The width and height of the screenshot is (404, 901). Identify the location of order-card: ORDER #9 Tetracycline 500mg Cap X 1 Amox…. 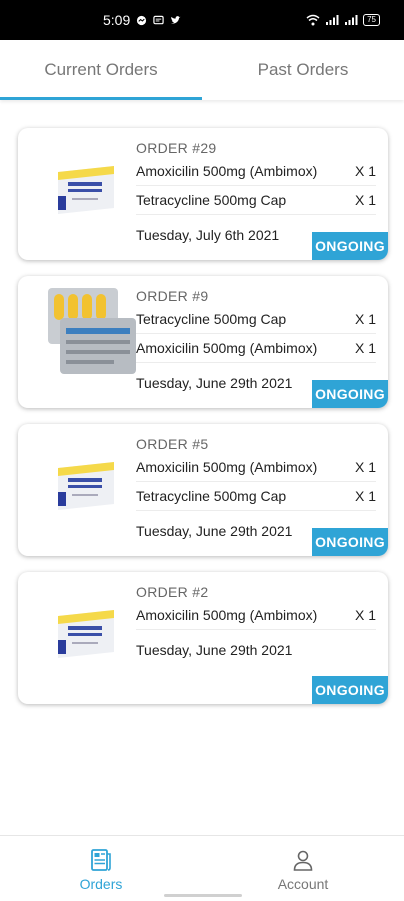
(203, 342).